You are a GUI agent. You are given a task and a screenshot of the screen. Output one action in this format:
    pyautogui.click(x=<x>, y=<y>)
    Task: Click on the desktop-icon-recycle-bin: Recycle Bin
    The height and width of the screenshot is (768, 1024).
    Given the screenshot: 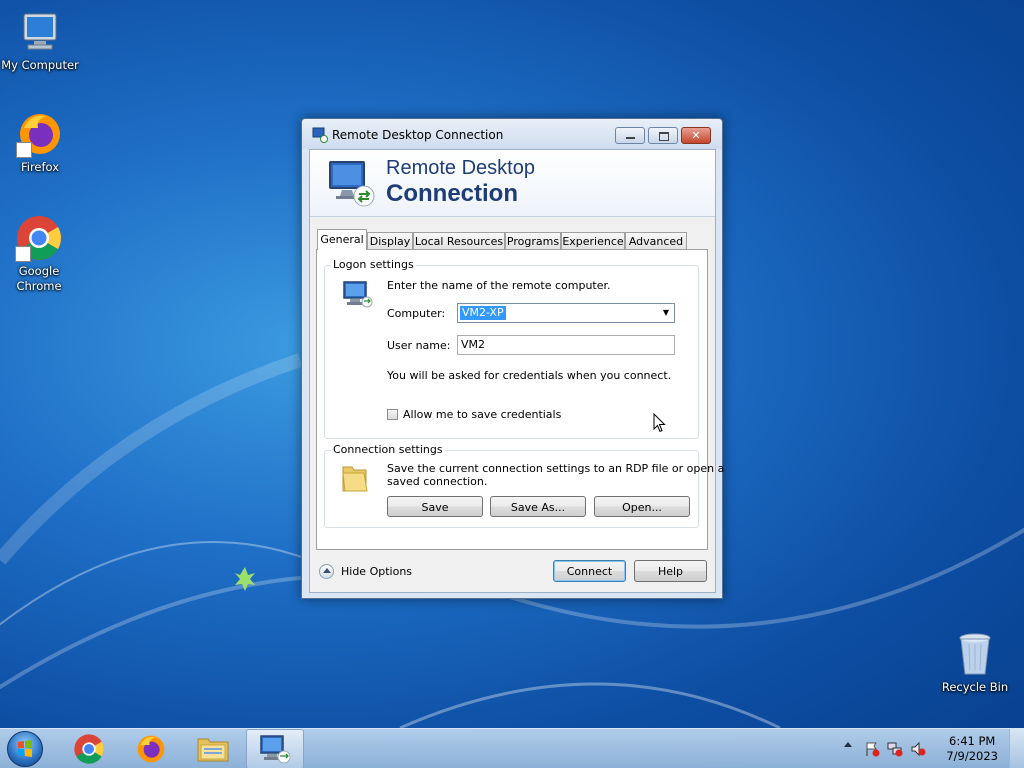 What is the action you would take?
    pyautogui.click(x=975, y=662)
    